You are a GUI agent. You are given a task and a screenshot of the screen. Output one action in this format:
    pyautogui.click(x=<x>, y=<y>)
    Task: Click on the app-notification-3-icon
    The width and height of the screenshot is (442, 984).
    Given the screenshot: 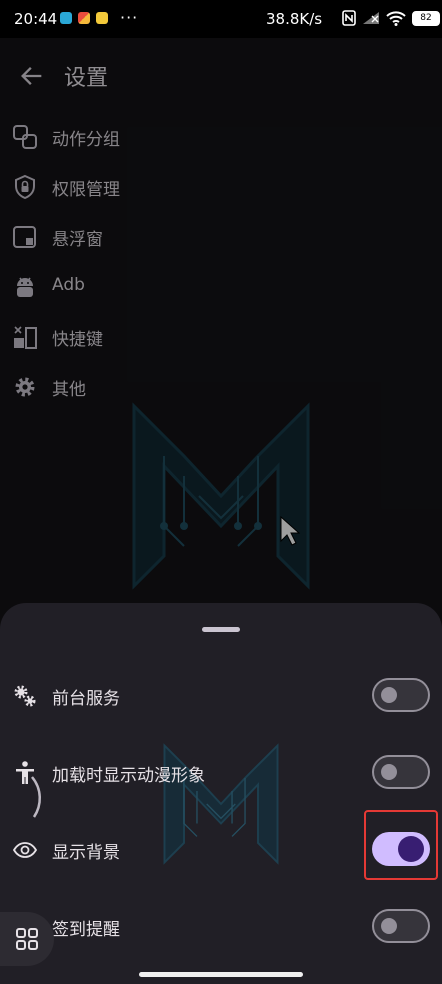 What is the action you would take?
    pyautogui.click(x=102, y=18)
    